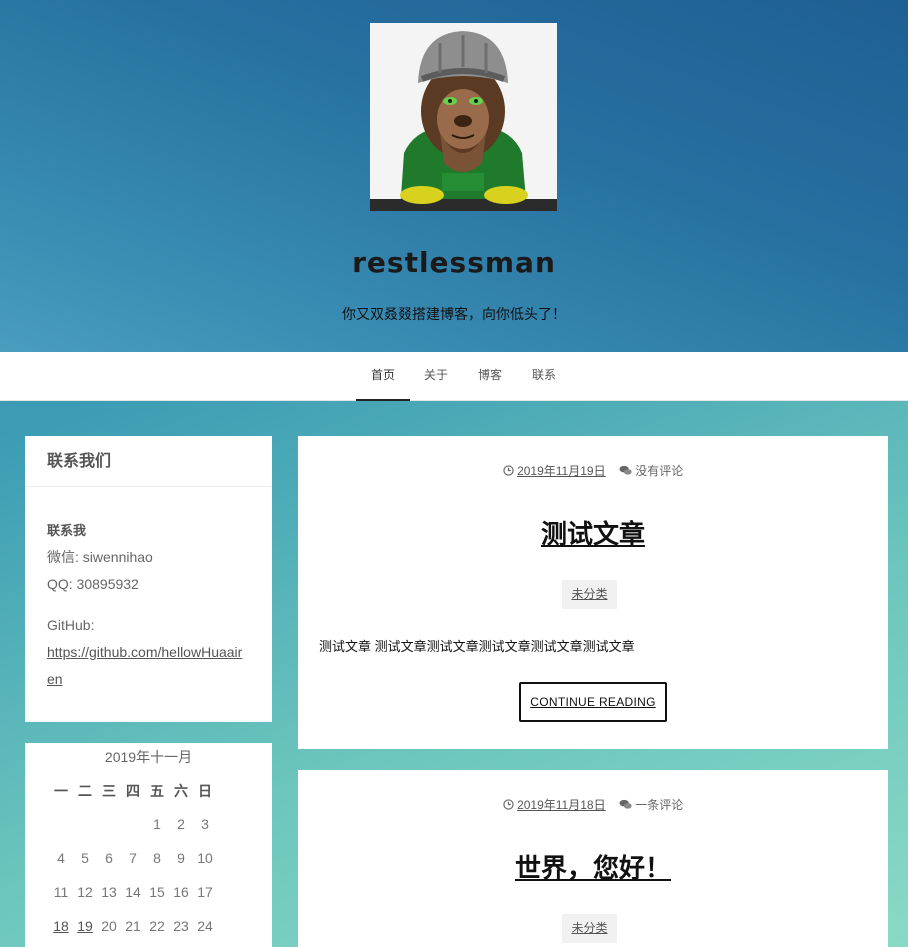 Image resolution: width=908 pixels, height=947 pixels. I want to click on post-card: 2019年11月18日 一条评论 世界，您好！ 未分类, so click(593, 858).